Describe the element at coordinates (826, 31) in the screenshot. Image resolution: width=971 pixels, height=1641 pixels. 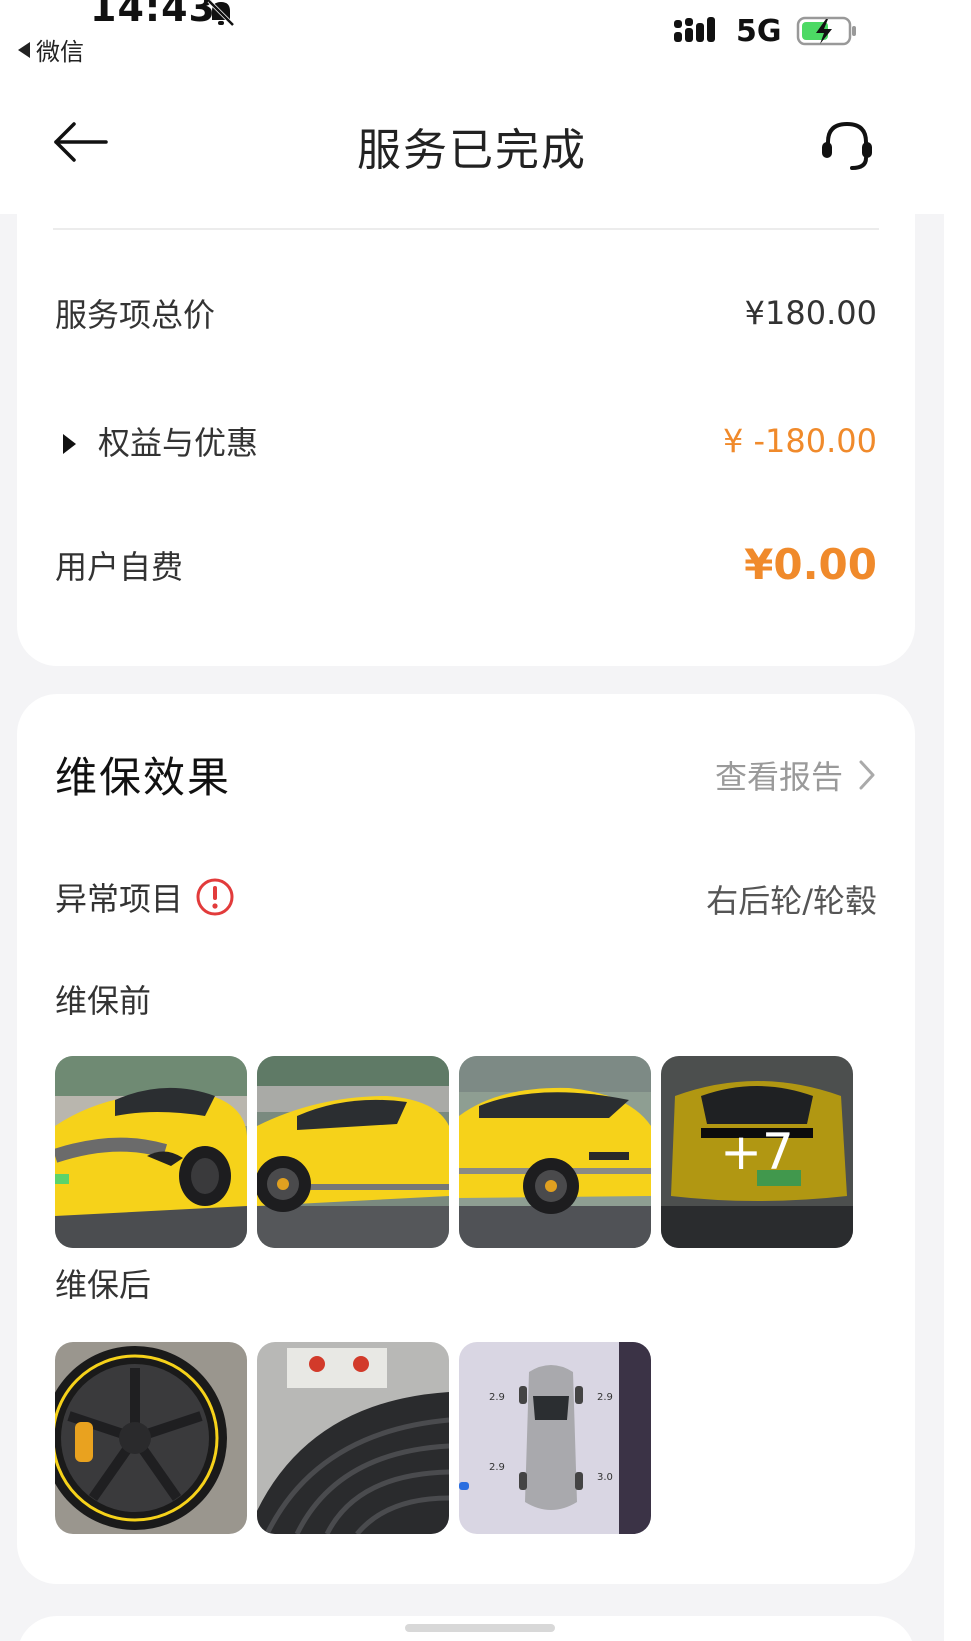
I see `battery-charging-icon` at that location.